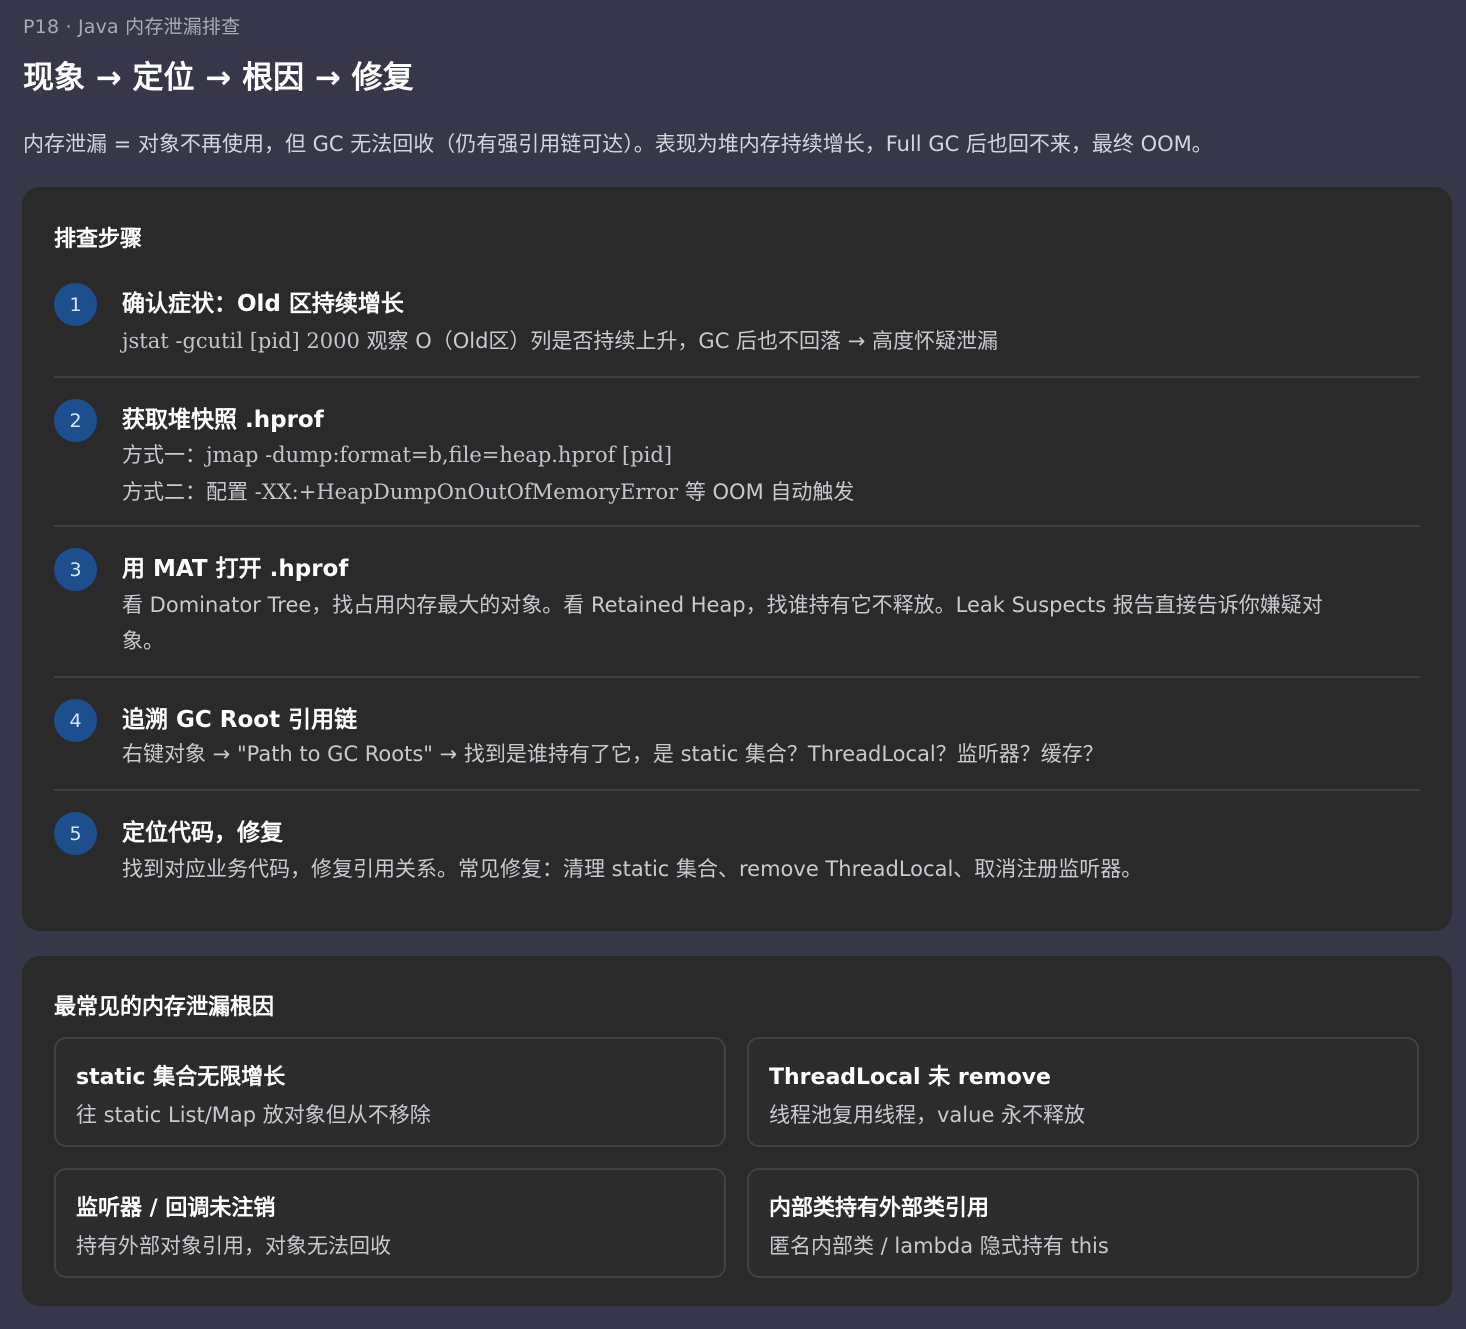 This screenshot has width=1466, height=1329. I want to click on step-number-badge: 2, so click(75, 420).